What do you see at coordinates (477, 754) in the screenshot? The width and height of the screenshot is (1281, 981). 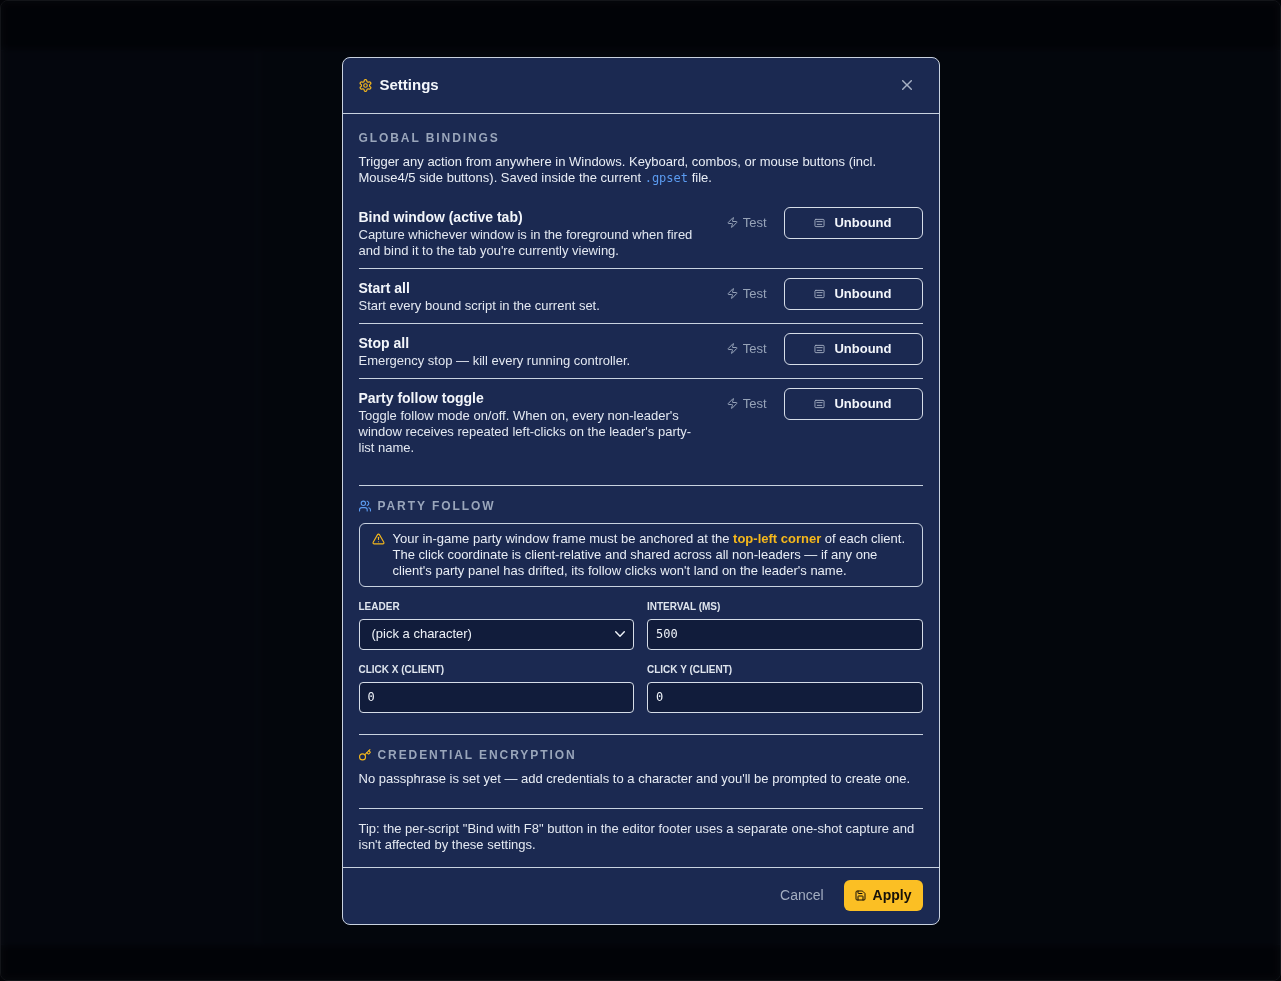 I see `section-heading: CREDENTIAL ENCRYPTION` at bounding box center [477, 754].